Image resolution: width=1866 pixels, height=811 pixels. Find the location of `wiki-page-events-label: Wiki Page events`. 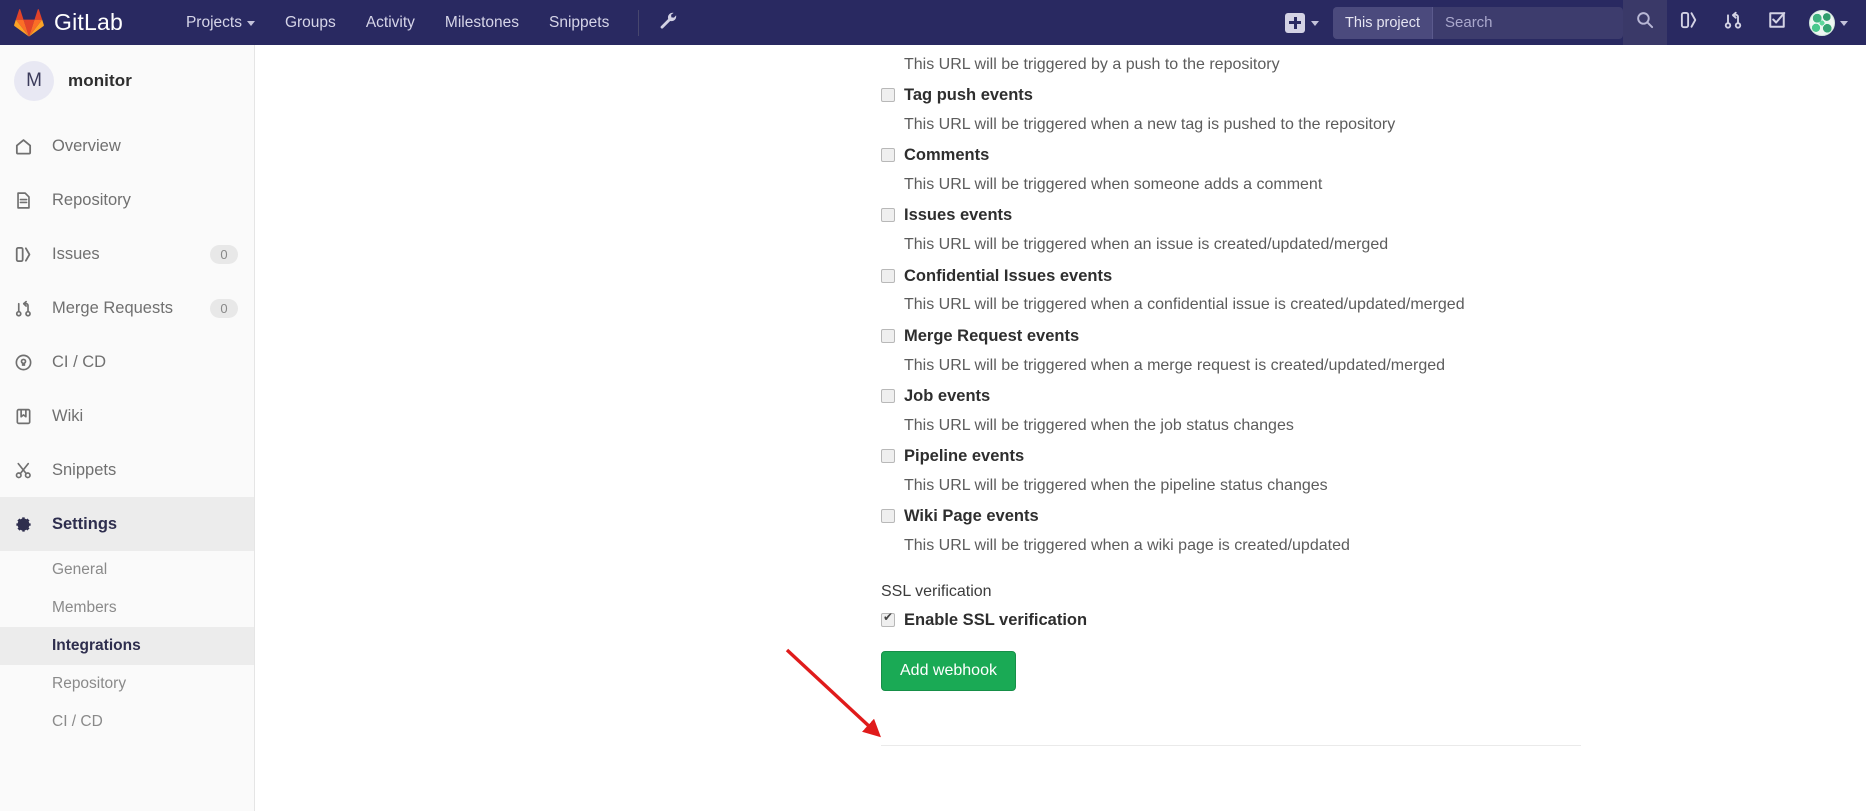

wiki-page-events-label: Wiki Page events is located at coordinates (971, 515).